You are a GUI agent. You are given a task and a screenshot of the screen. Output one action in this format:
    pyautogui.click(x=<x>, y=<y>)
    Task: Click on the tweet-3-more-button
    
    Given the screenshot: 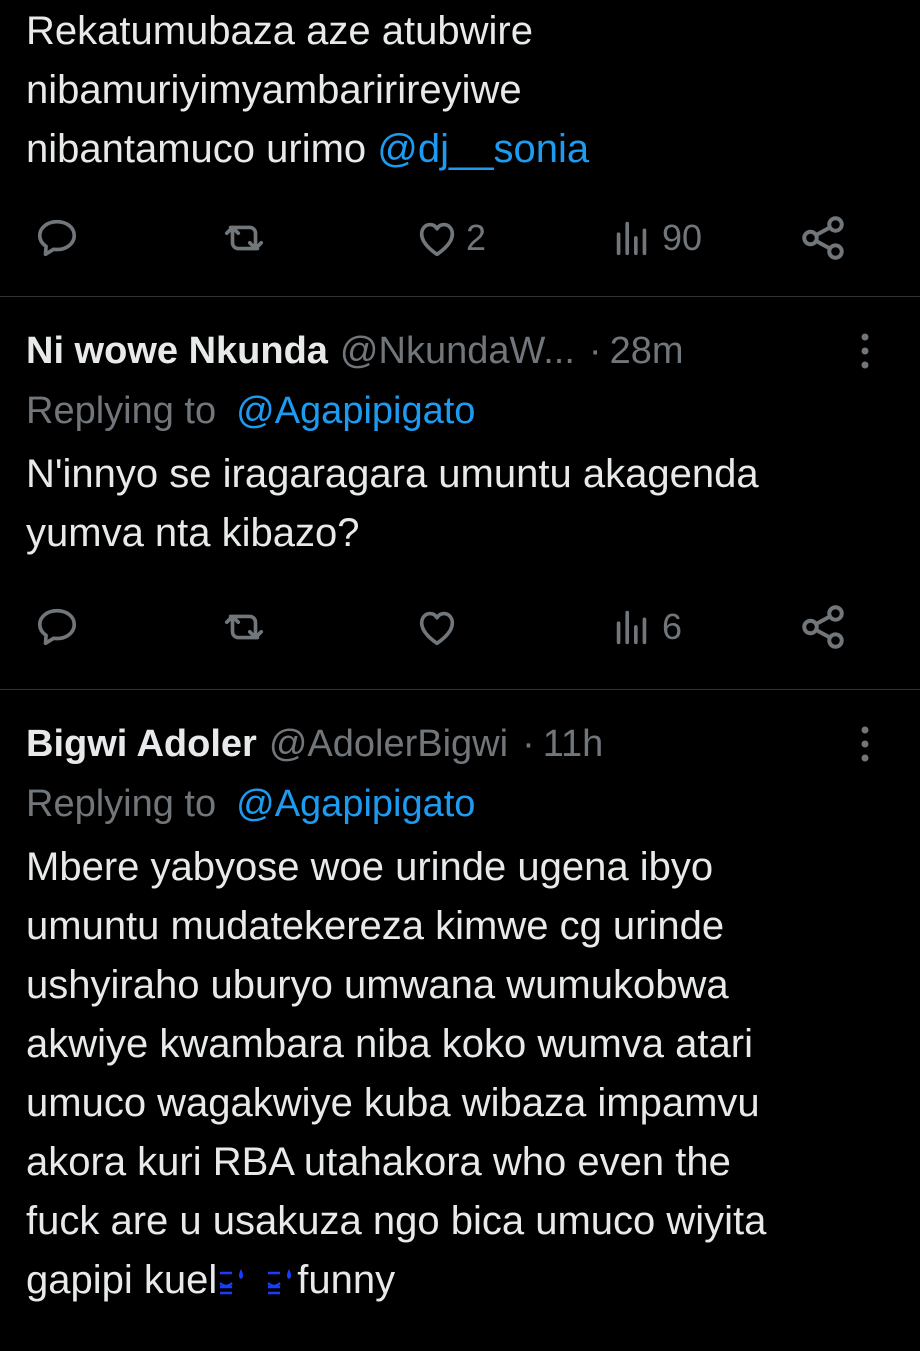 What is the action you would take?
    pyautogui.click(x=865, y=744)
    